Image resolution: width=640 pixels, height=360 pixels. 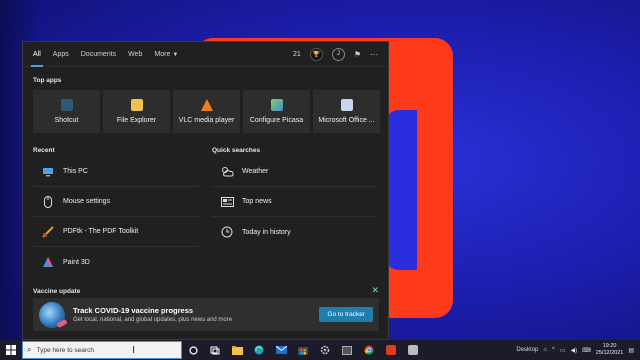 I want to click on tab-more: More ▼, so click(x=166, y=54).